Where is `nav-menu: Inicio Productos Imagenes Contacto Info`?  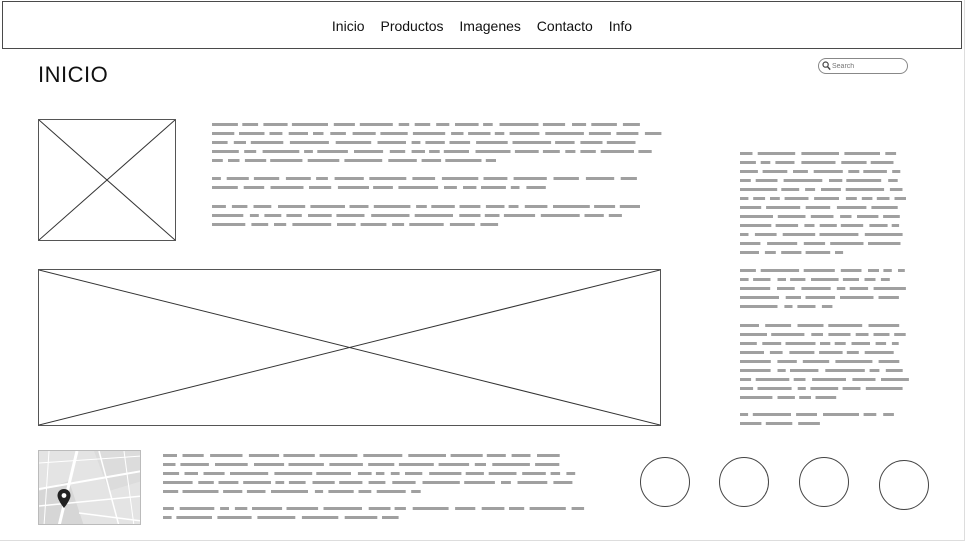
nav-menu: Inicio Productos Imagenes Contacto Info is located at coordinates (482, 26).